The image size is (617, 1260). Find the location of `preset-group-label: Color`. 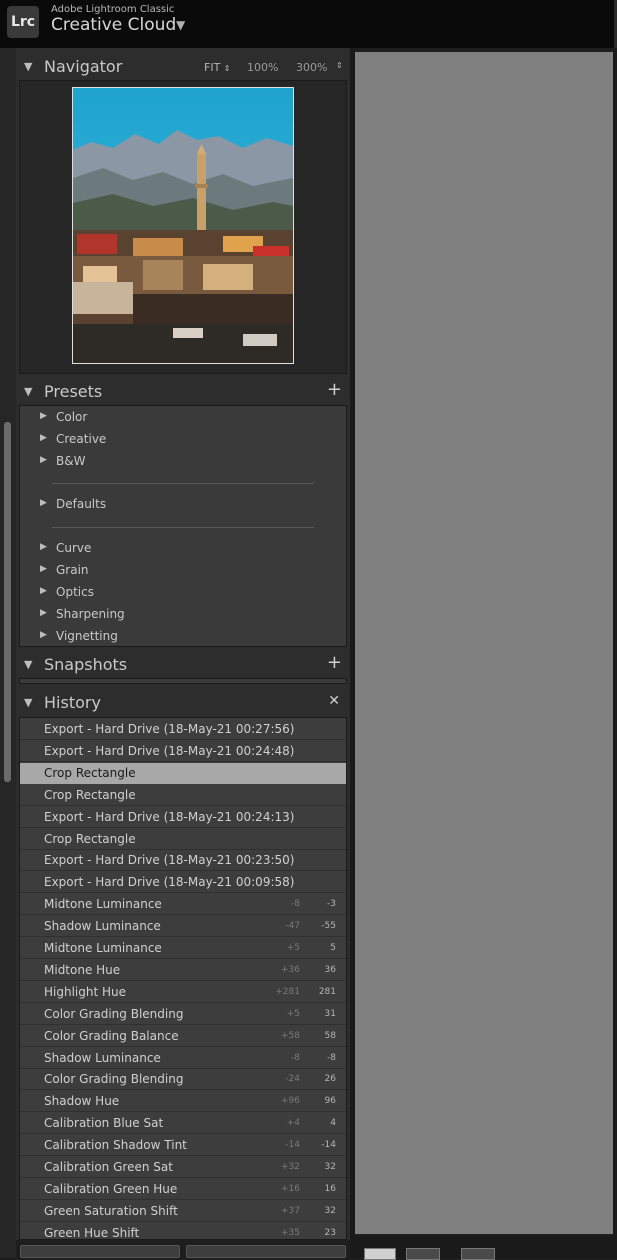

preset-group-label: Color is located at coordinates (72, 417).